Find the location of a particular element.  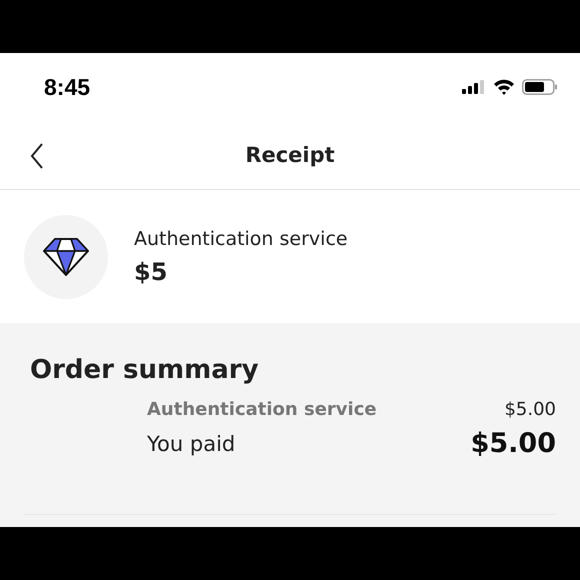

product-name: Authentication service is located at coordinates (241, 239).